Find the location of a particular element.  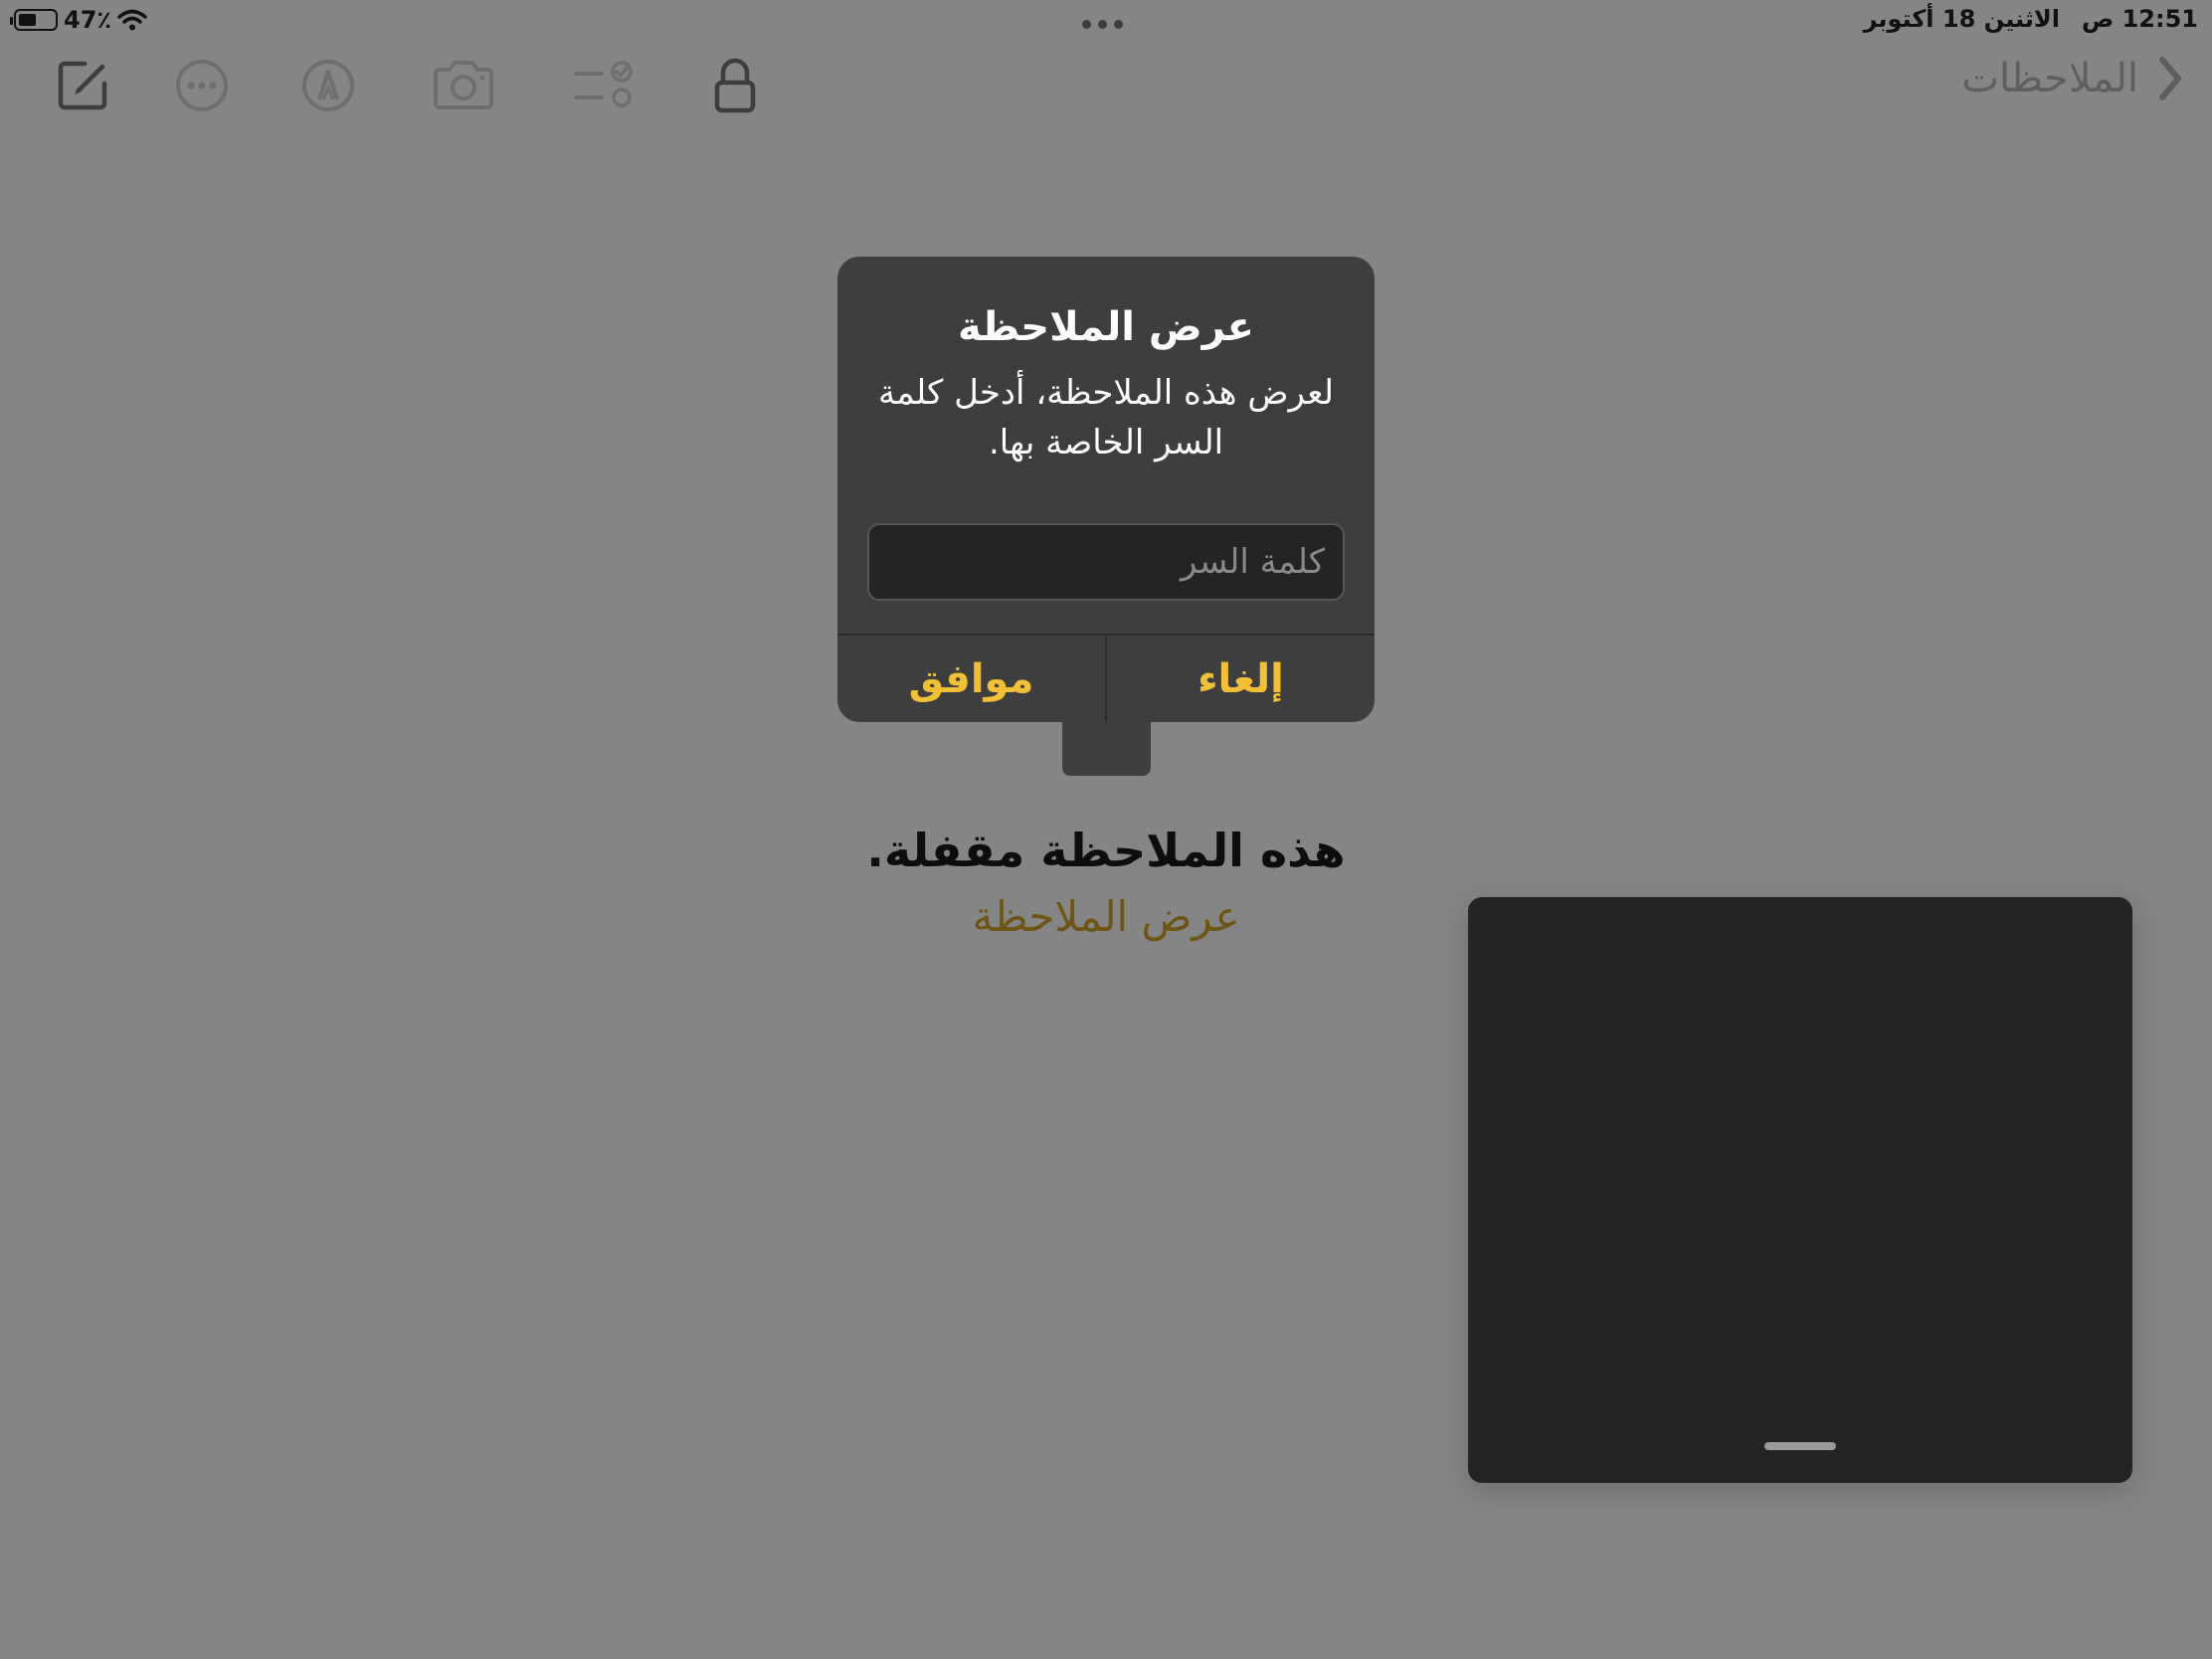

status-time: 12:51 ص is located at coordinates (2139, 19).